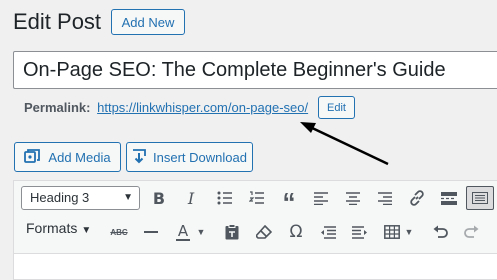 Image resolution: width=497 pixels, height=280 pixels. I want to click on text-color-glyph: A, so click(183, 230).